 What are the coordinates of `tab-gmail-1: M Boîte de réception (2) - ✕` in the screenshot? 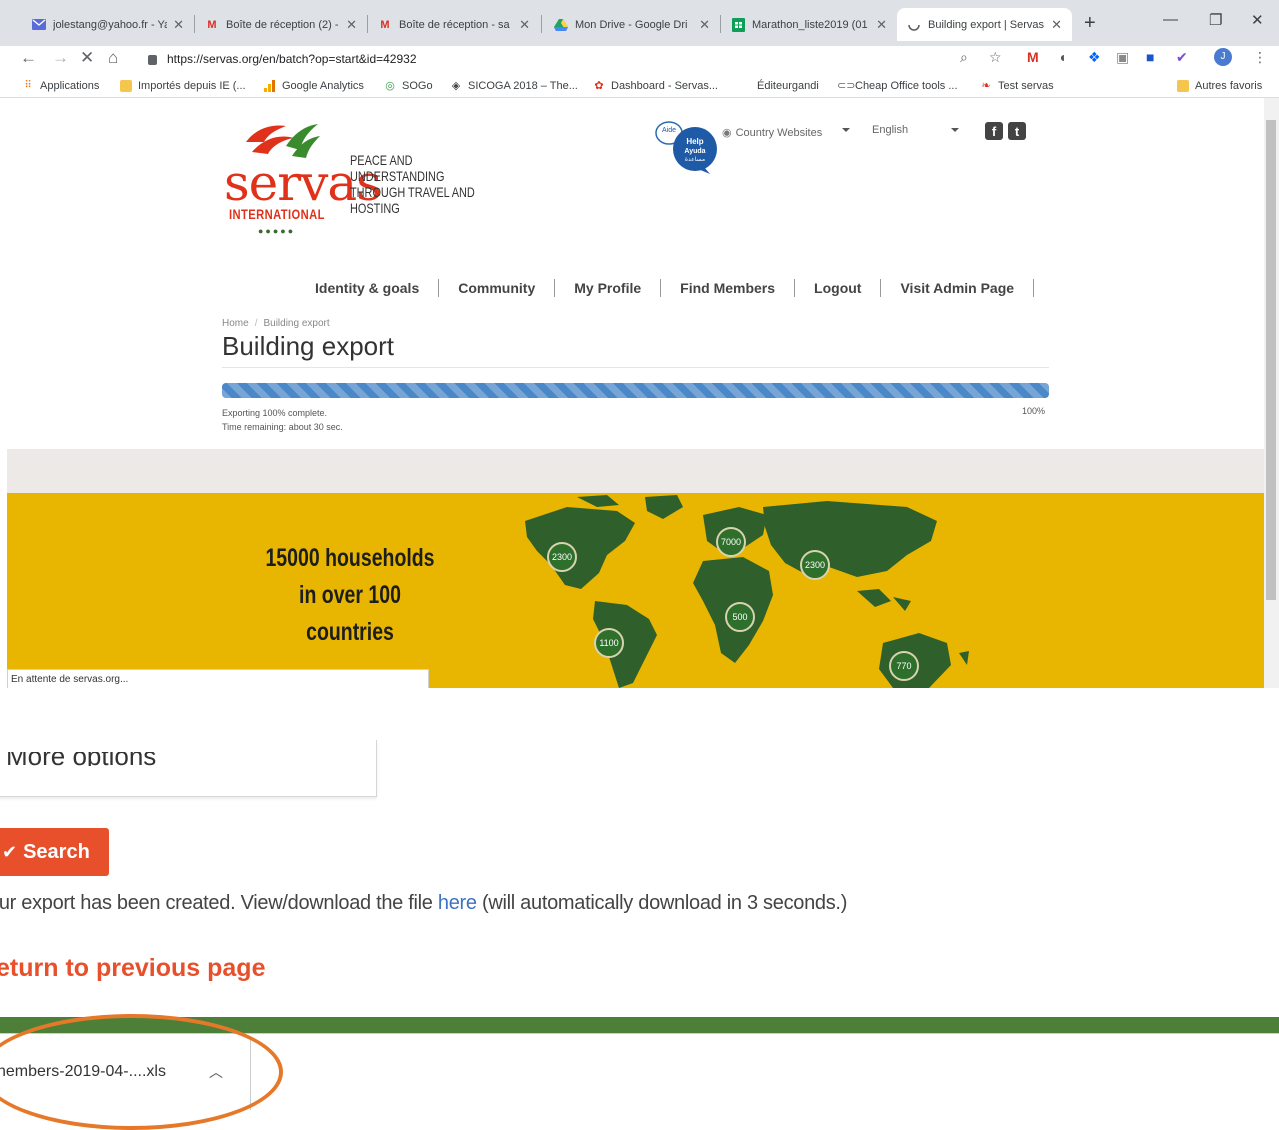 It's located at (281, 24).